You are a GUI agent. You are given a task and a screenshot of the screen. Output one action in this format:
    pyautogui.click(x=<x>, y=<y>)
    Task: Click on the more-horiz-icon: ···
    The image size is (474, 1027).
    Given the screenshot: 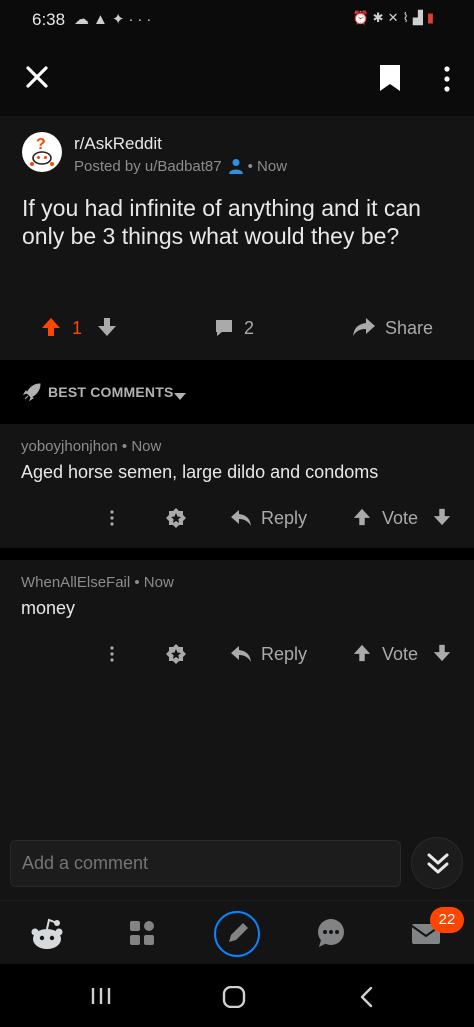 What is the action you would take?
    pyautogui.click(x=142, y=19)
    